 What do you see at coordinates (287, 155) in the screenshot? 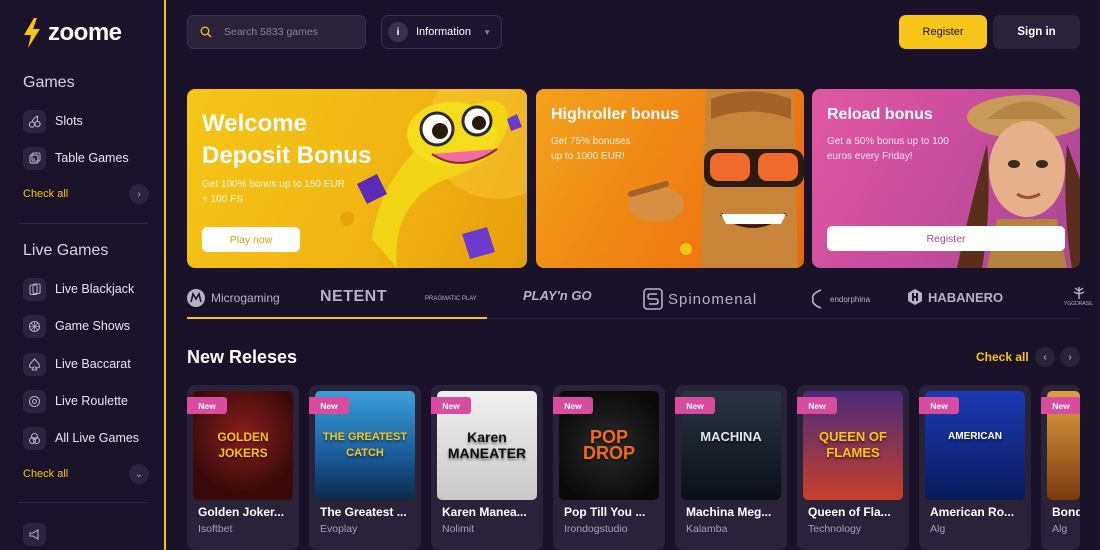
I see `banner-title-line2: Deposit Bonus` at bounding box center [287, 155].